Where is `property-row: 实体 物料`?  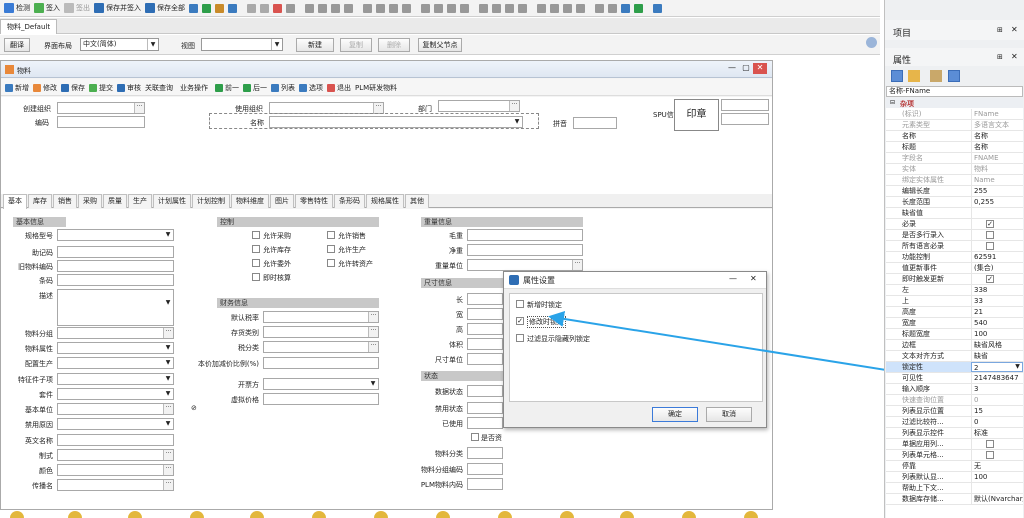
property-row: 实体 物料 is located at coordinates (954, 169).